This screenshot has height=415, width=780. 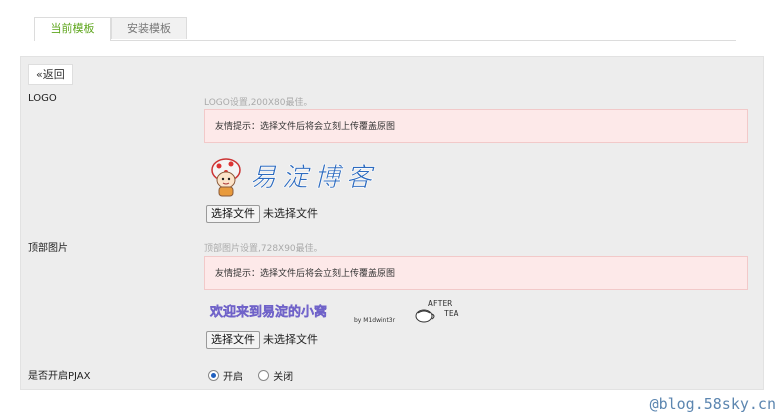 What do you see at coordinates (263, 249) in the screenshot?
I see `header-image-hint: 顶部图片设置,728X90最佳。` at bounding box center [263, 249].